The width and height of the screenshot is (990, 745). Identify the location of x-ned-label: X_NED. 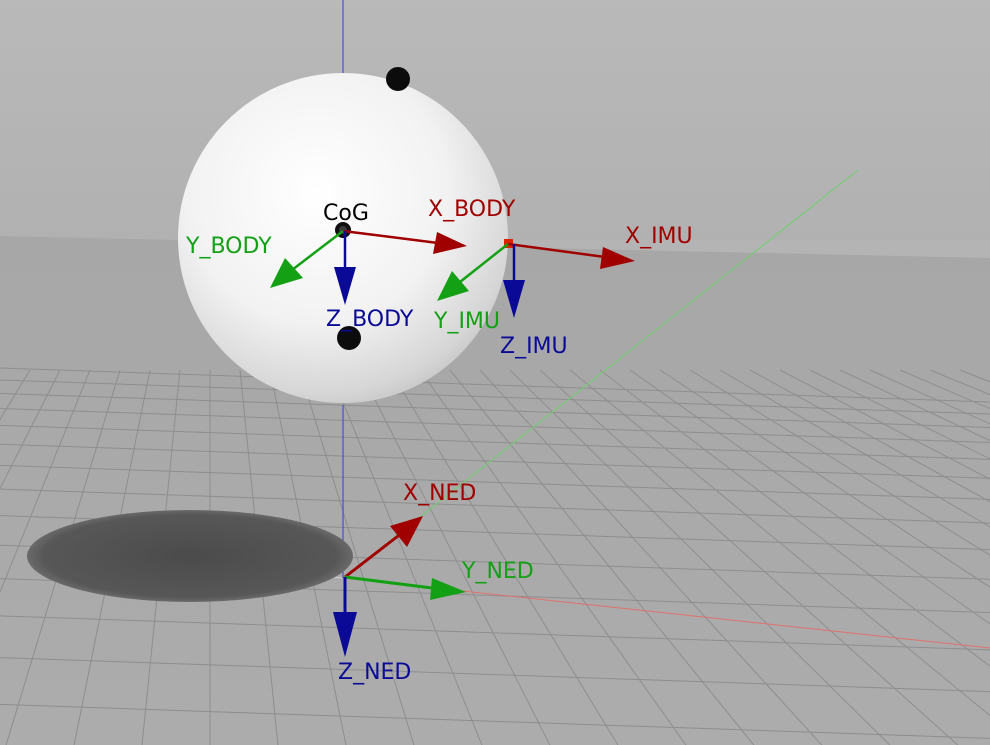
(439, 493).